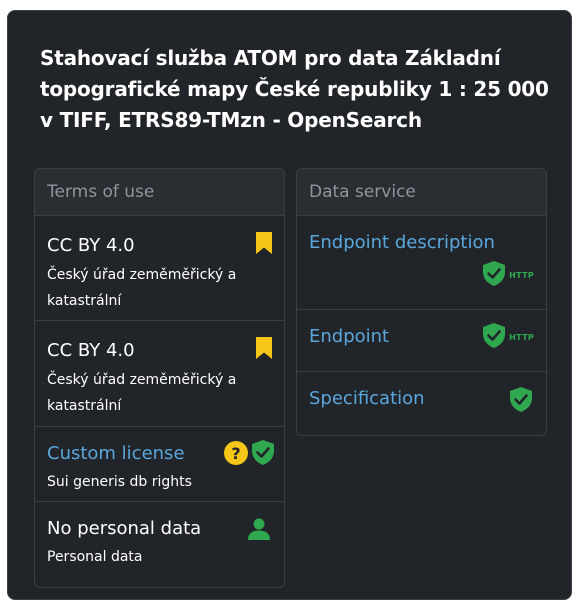  Describe the element at coordinates (159, 192) in the screenshot. I see `terms-of-use-header: Terms of use` at that location.